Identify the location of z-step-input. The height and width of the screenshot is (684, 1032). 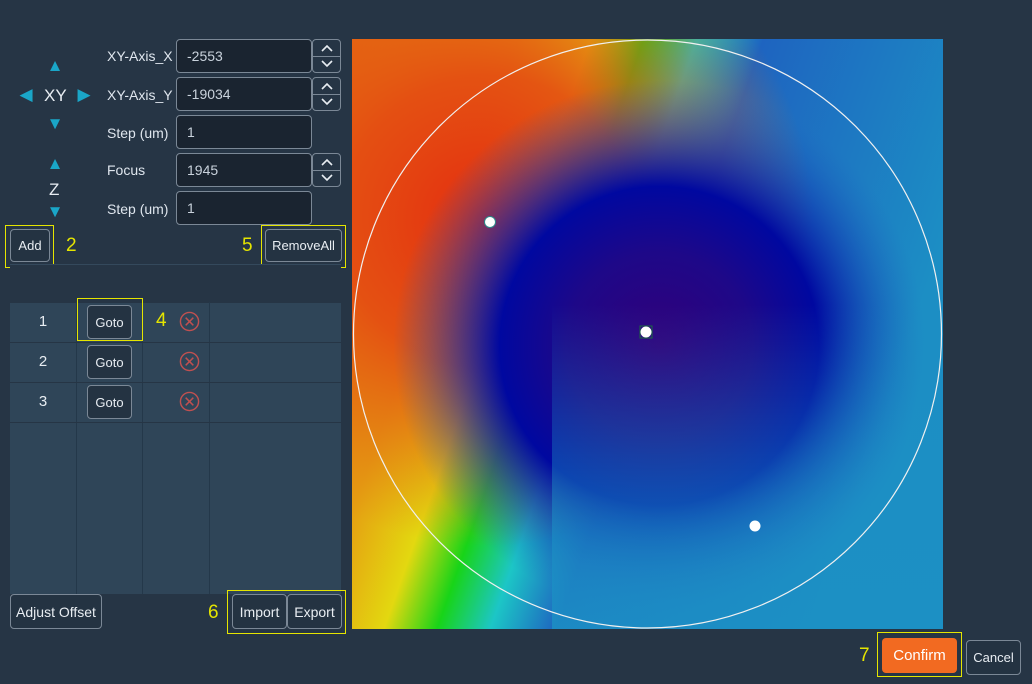
(244, 208).